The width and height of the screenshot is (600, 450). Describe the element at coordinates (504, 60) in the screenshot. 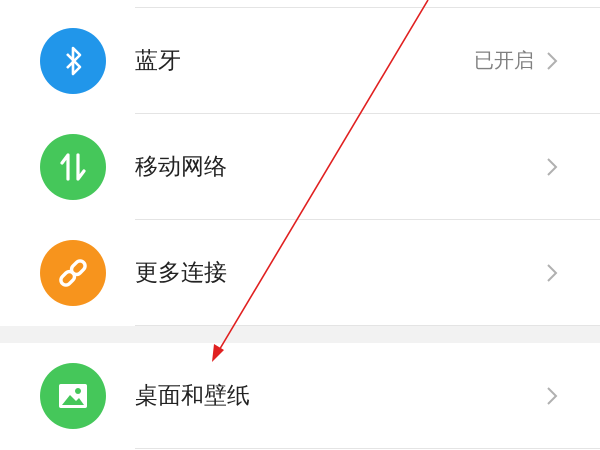

I see `item-value: 已开启` at that location.